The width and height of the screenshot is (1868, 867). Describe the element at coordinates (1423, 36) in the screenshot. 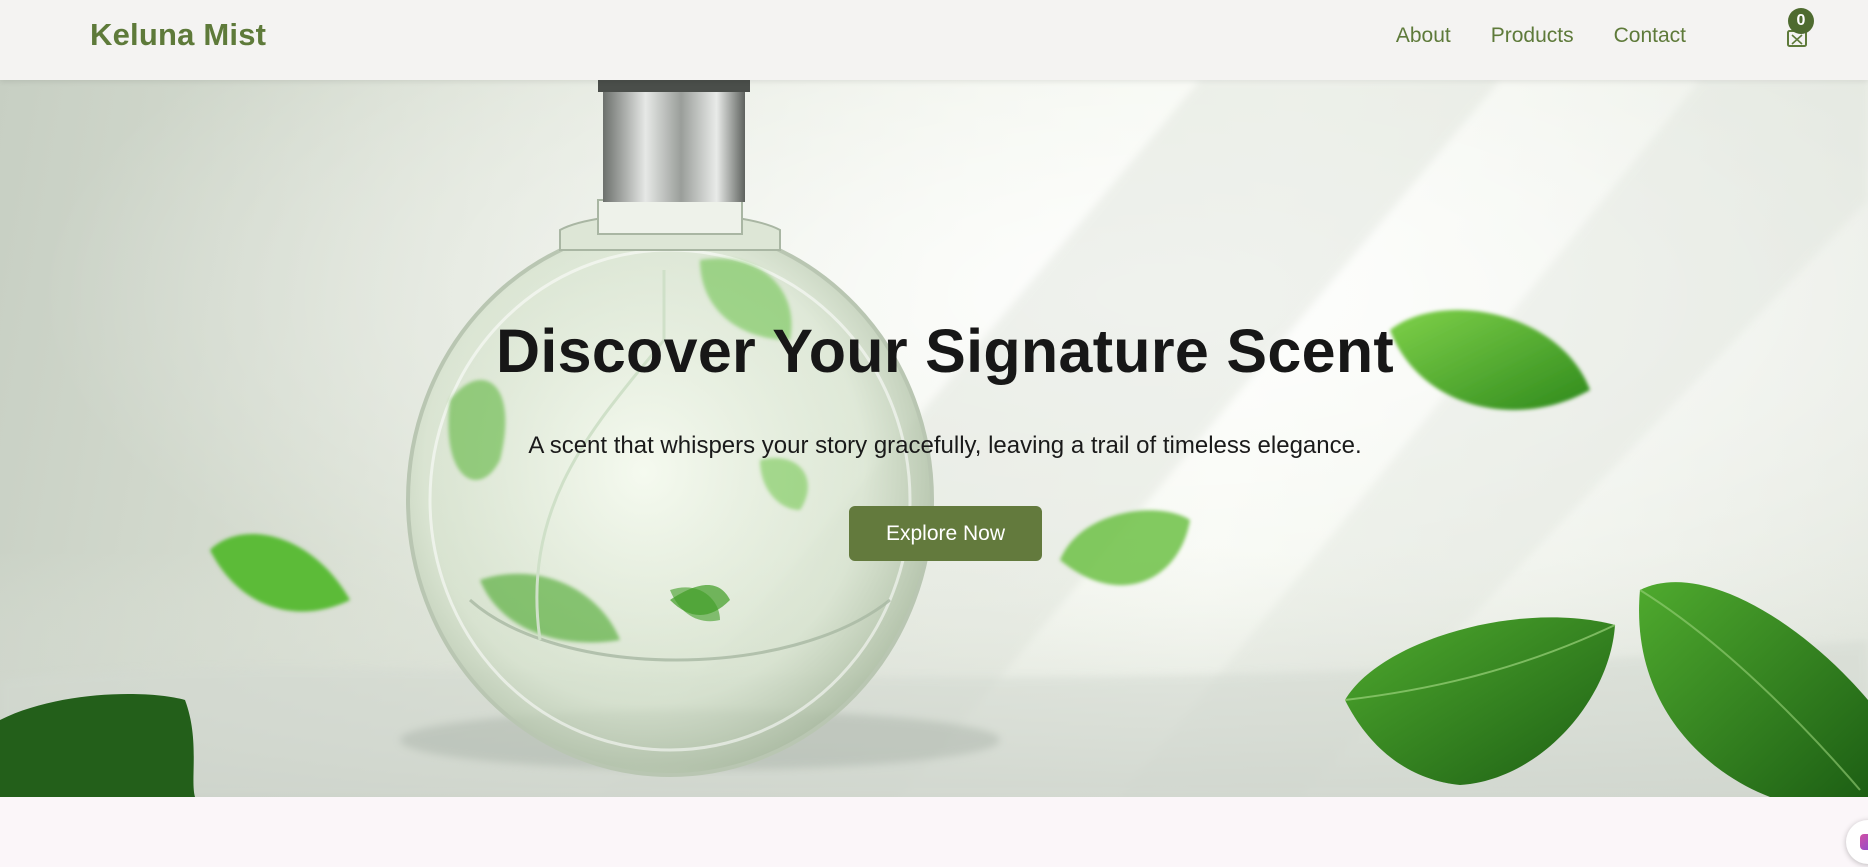

I see `nav-link-about: About` at that location.